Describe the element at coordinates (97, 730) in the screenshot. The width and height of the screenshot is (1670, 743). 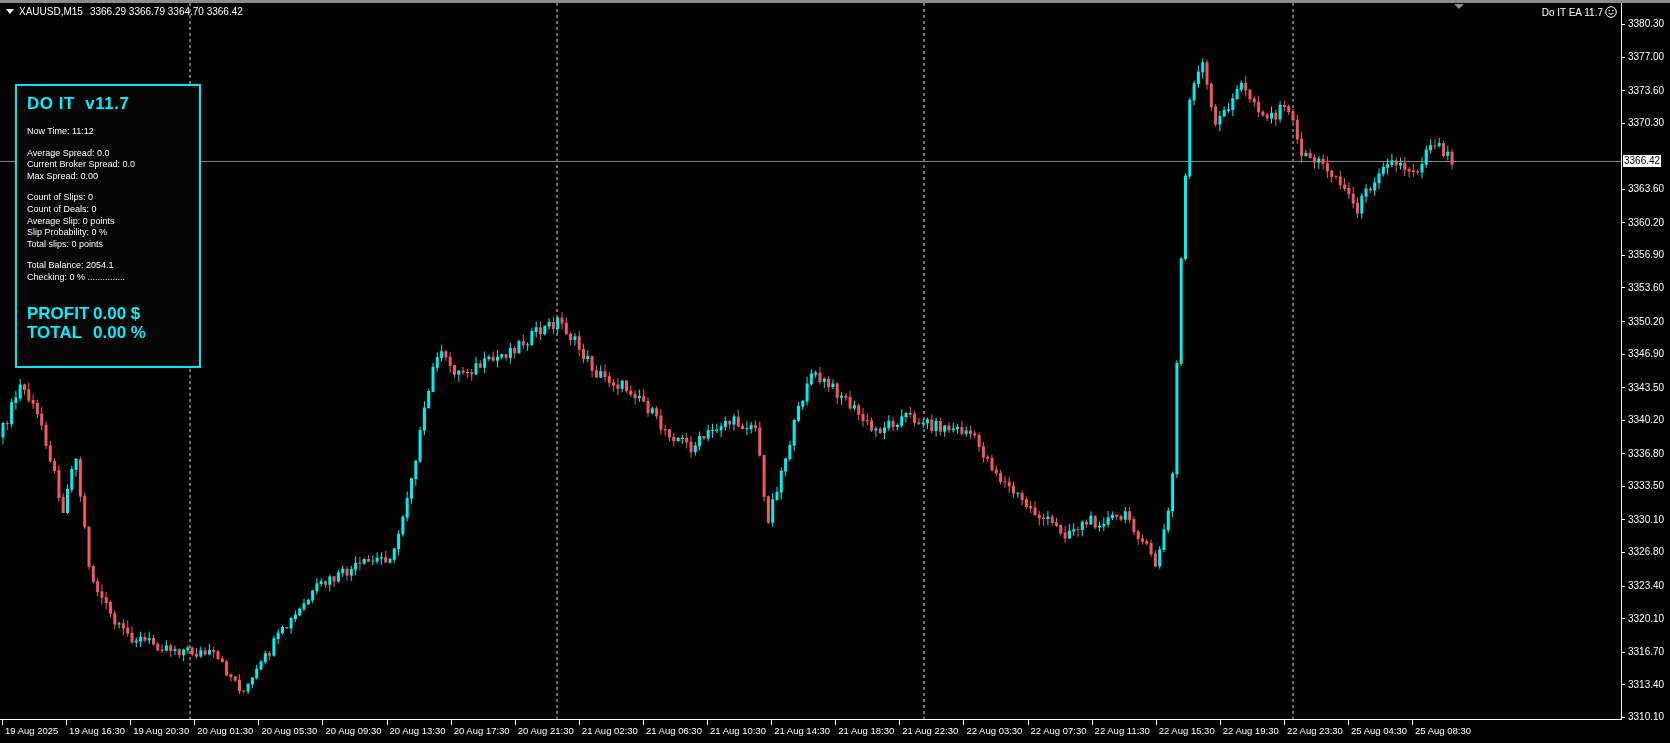
I see `time-label: 19 Aug 16:30` at that location.